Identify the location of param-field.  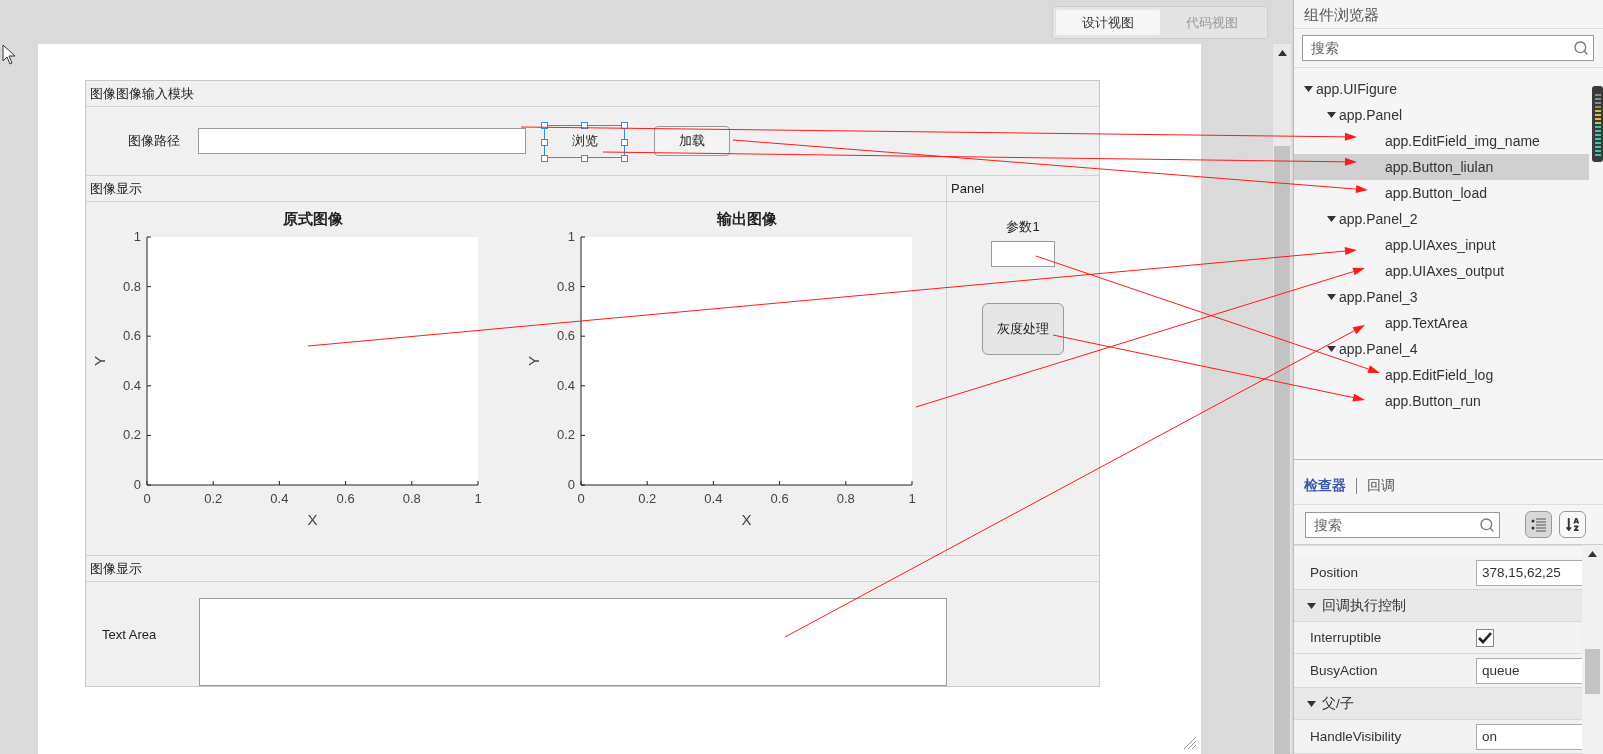
(1023, 254).